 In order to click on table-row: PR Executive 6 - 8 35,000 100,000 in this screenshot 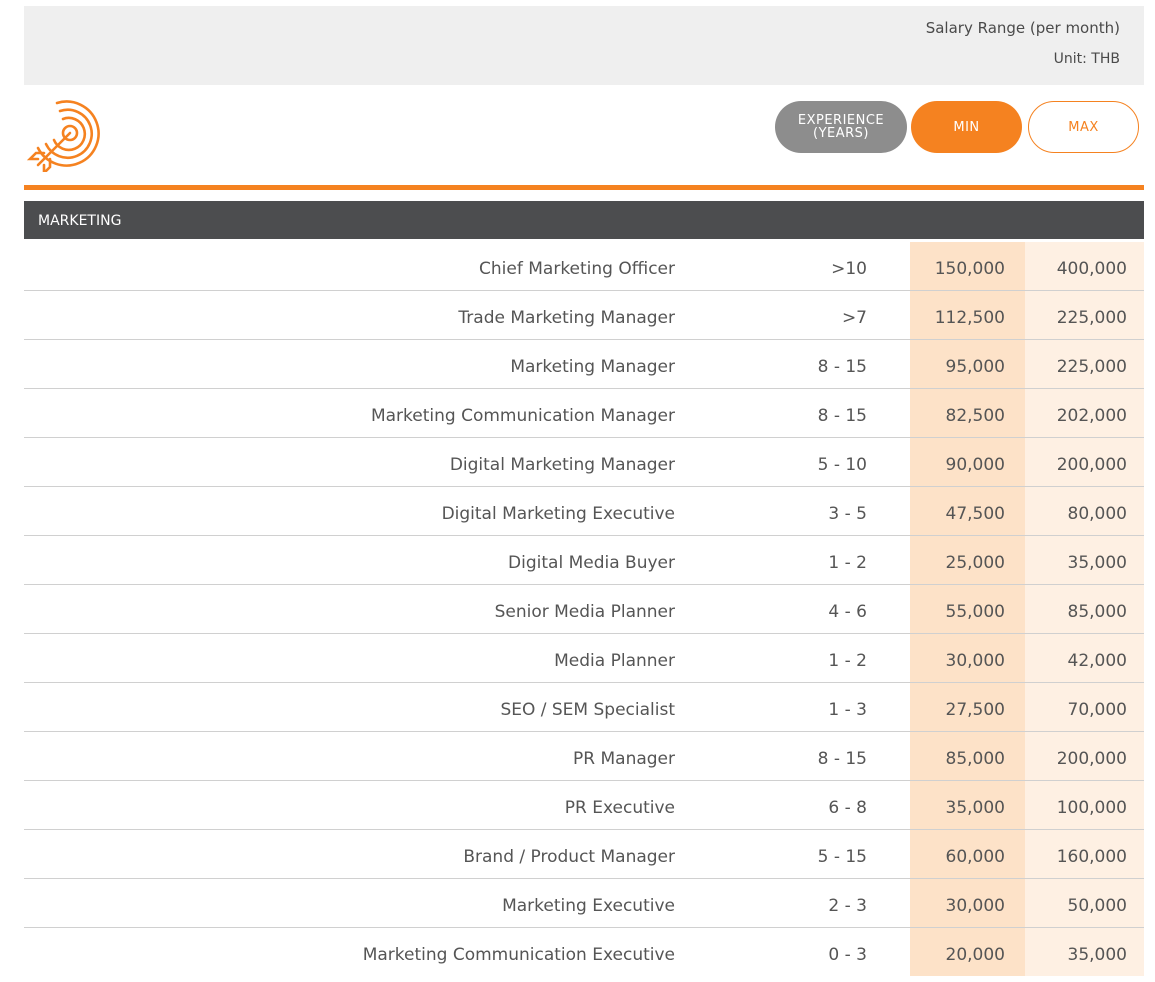, I will do `click(584, 805)`.